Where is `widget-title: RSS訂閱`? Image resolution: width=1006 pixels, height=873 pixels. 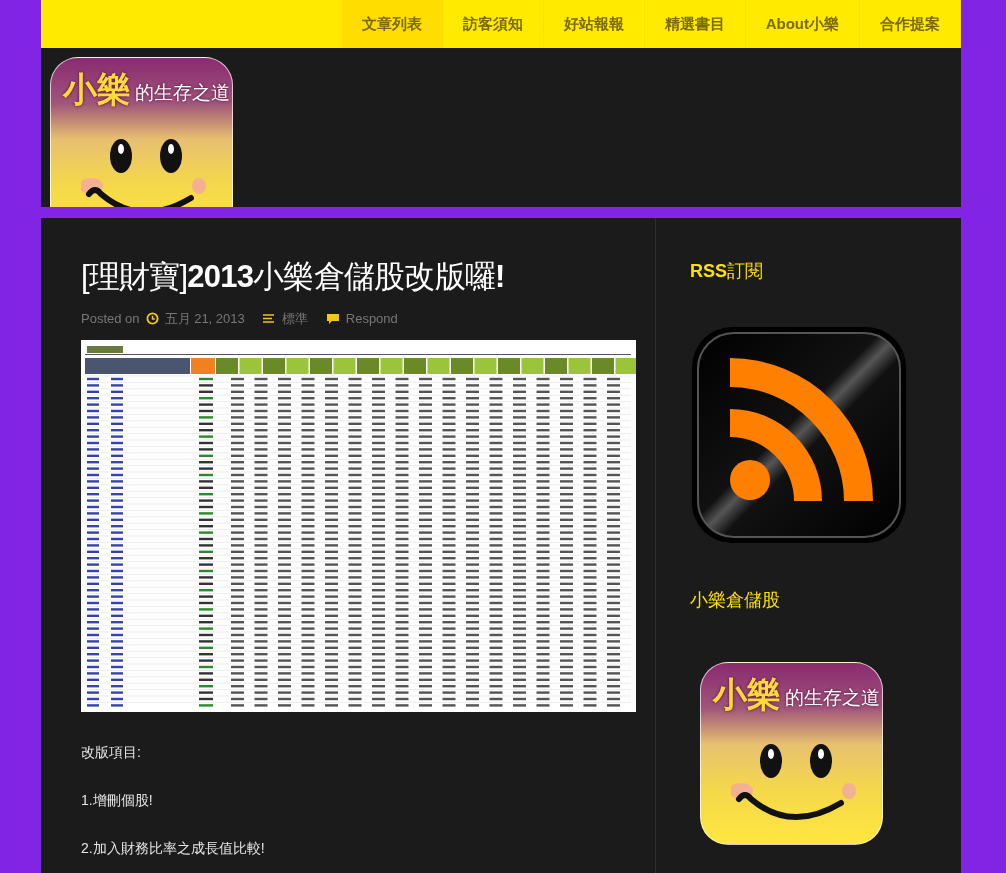
widget-title: RSS訂閱 is located at coordinates (727, 271).